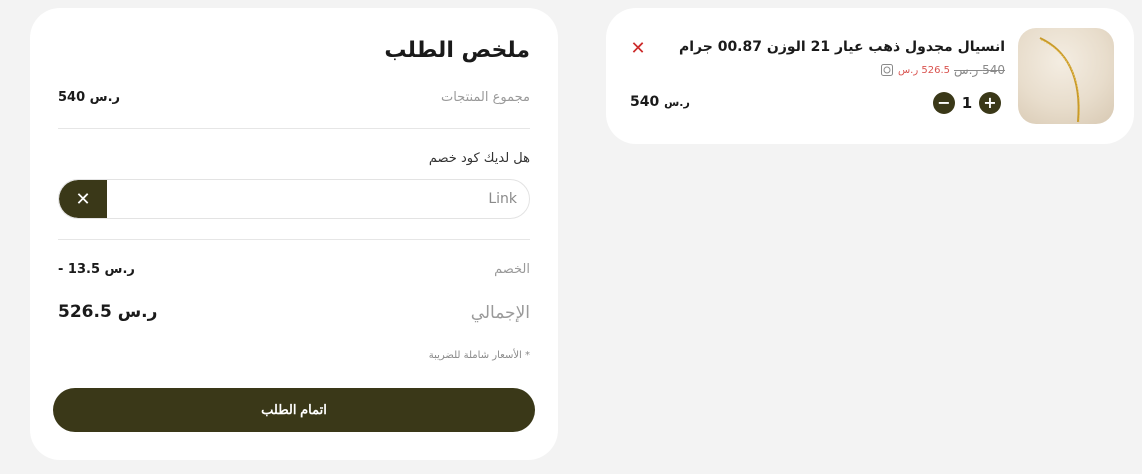 The width and height of the screenshot is (1142, 474). I want to click on old-price: 540 ر.س, so click(979, 70).